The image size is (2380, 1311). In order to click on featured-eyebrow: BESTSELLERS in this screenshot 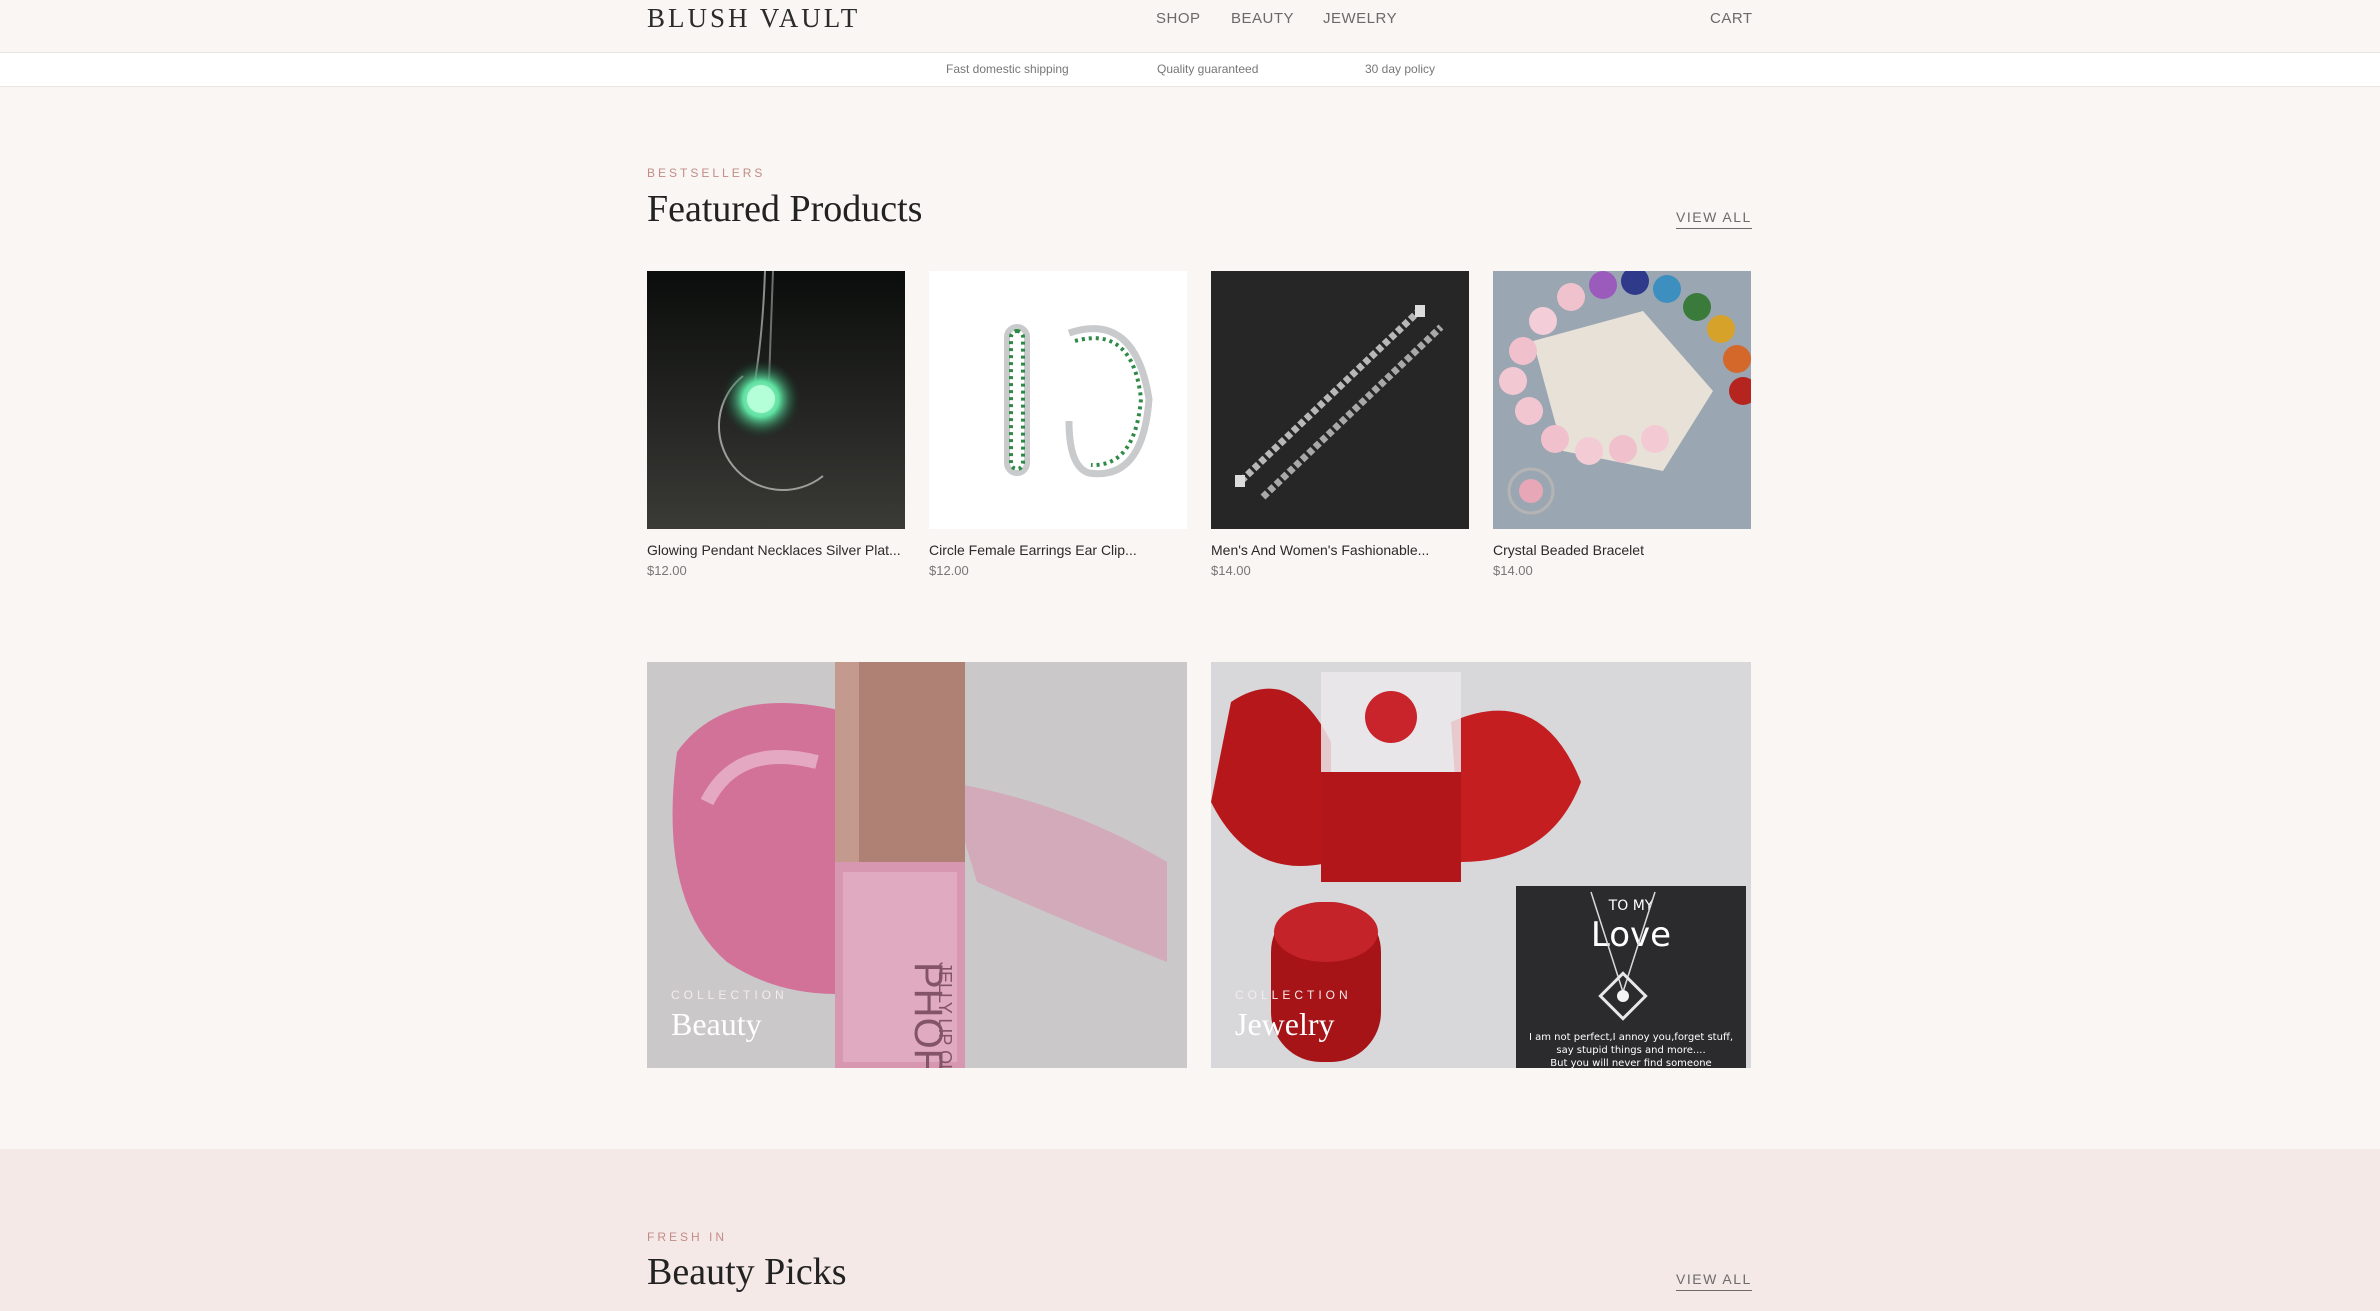, I will do `click(706, 173)`.